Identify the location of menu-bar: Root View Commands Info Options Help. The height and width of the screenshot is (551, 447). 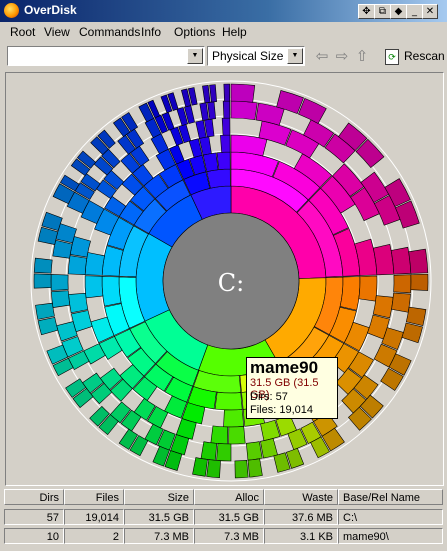
(223, 32).